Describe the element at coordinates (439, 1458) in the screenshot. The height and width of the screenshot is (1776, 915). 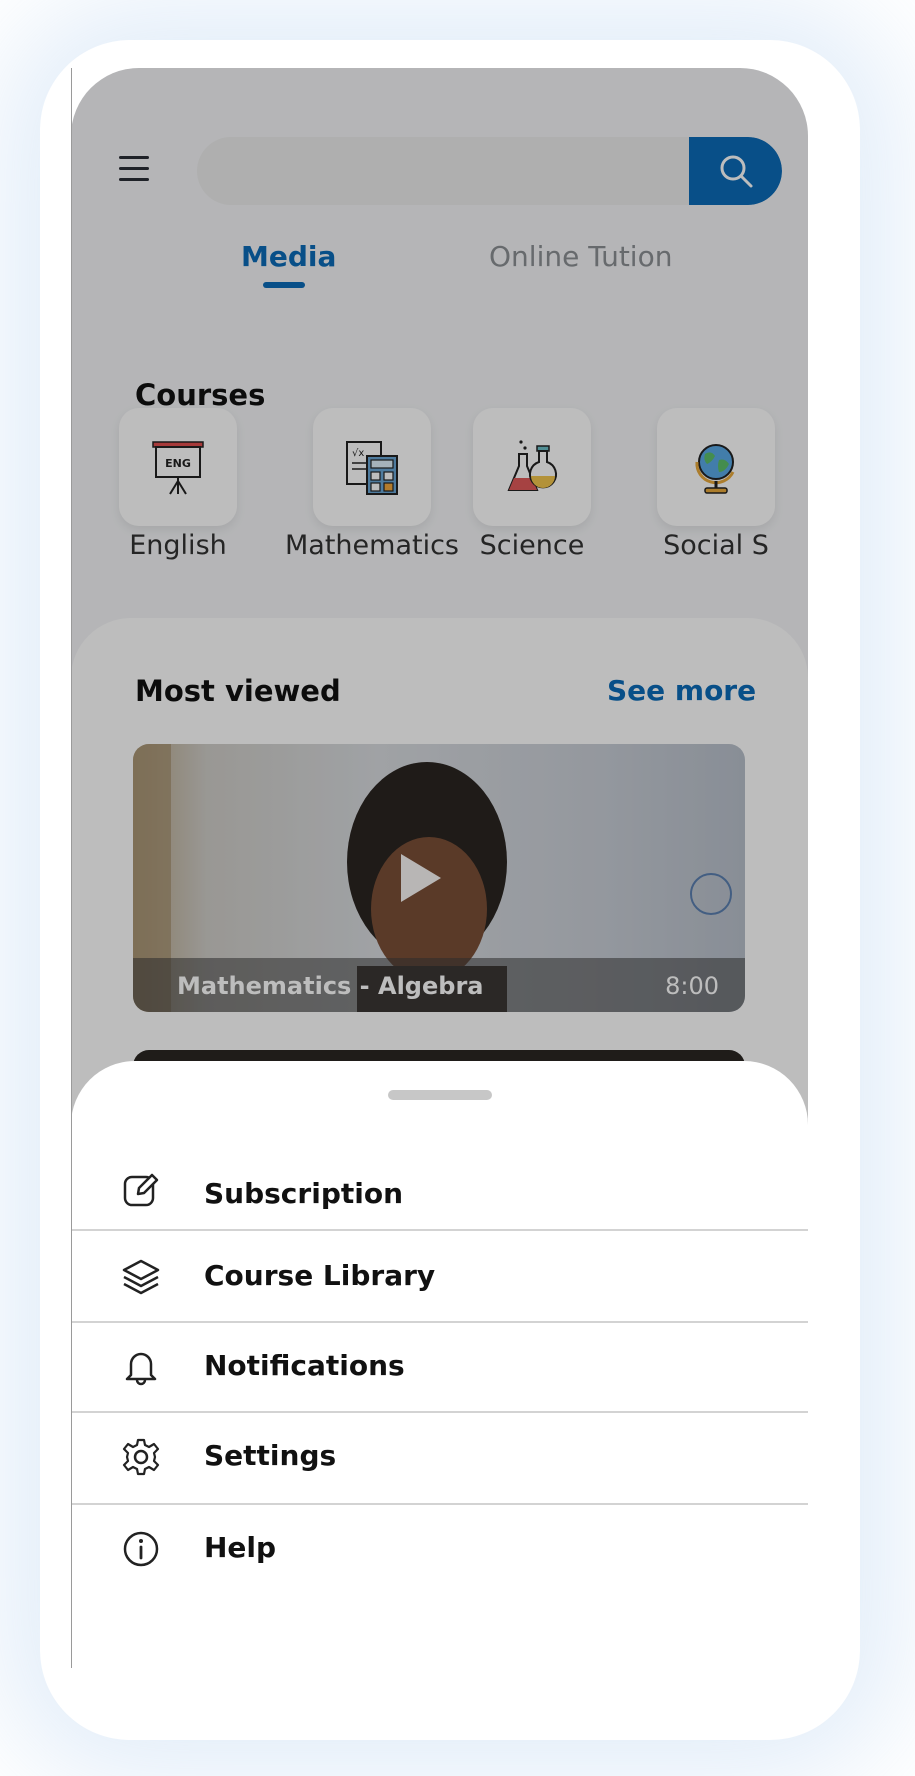
I see `menu-item-settings: Settings` at that location.